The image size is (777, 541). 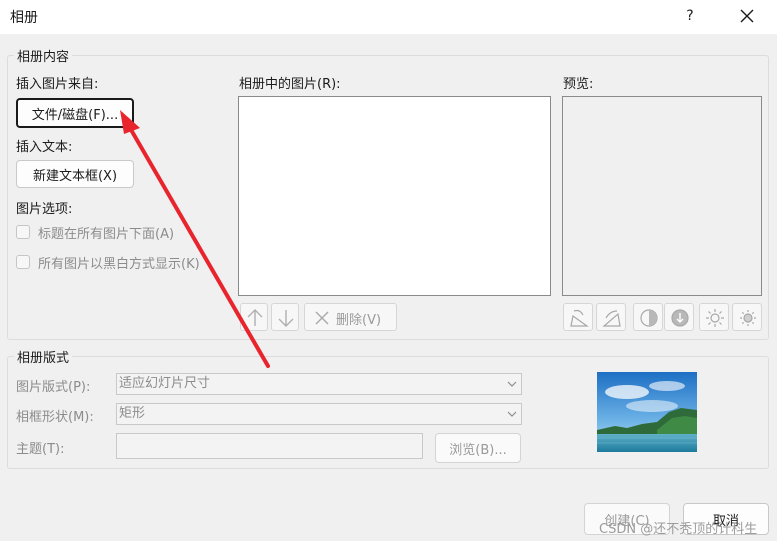 I want to click on rotate-left-button, so click(x=578, y=317).